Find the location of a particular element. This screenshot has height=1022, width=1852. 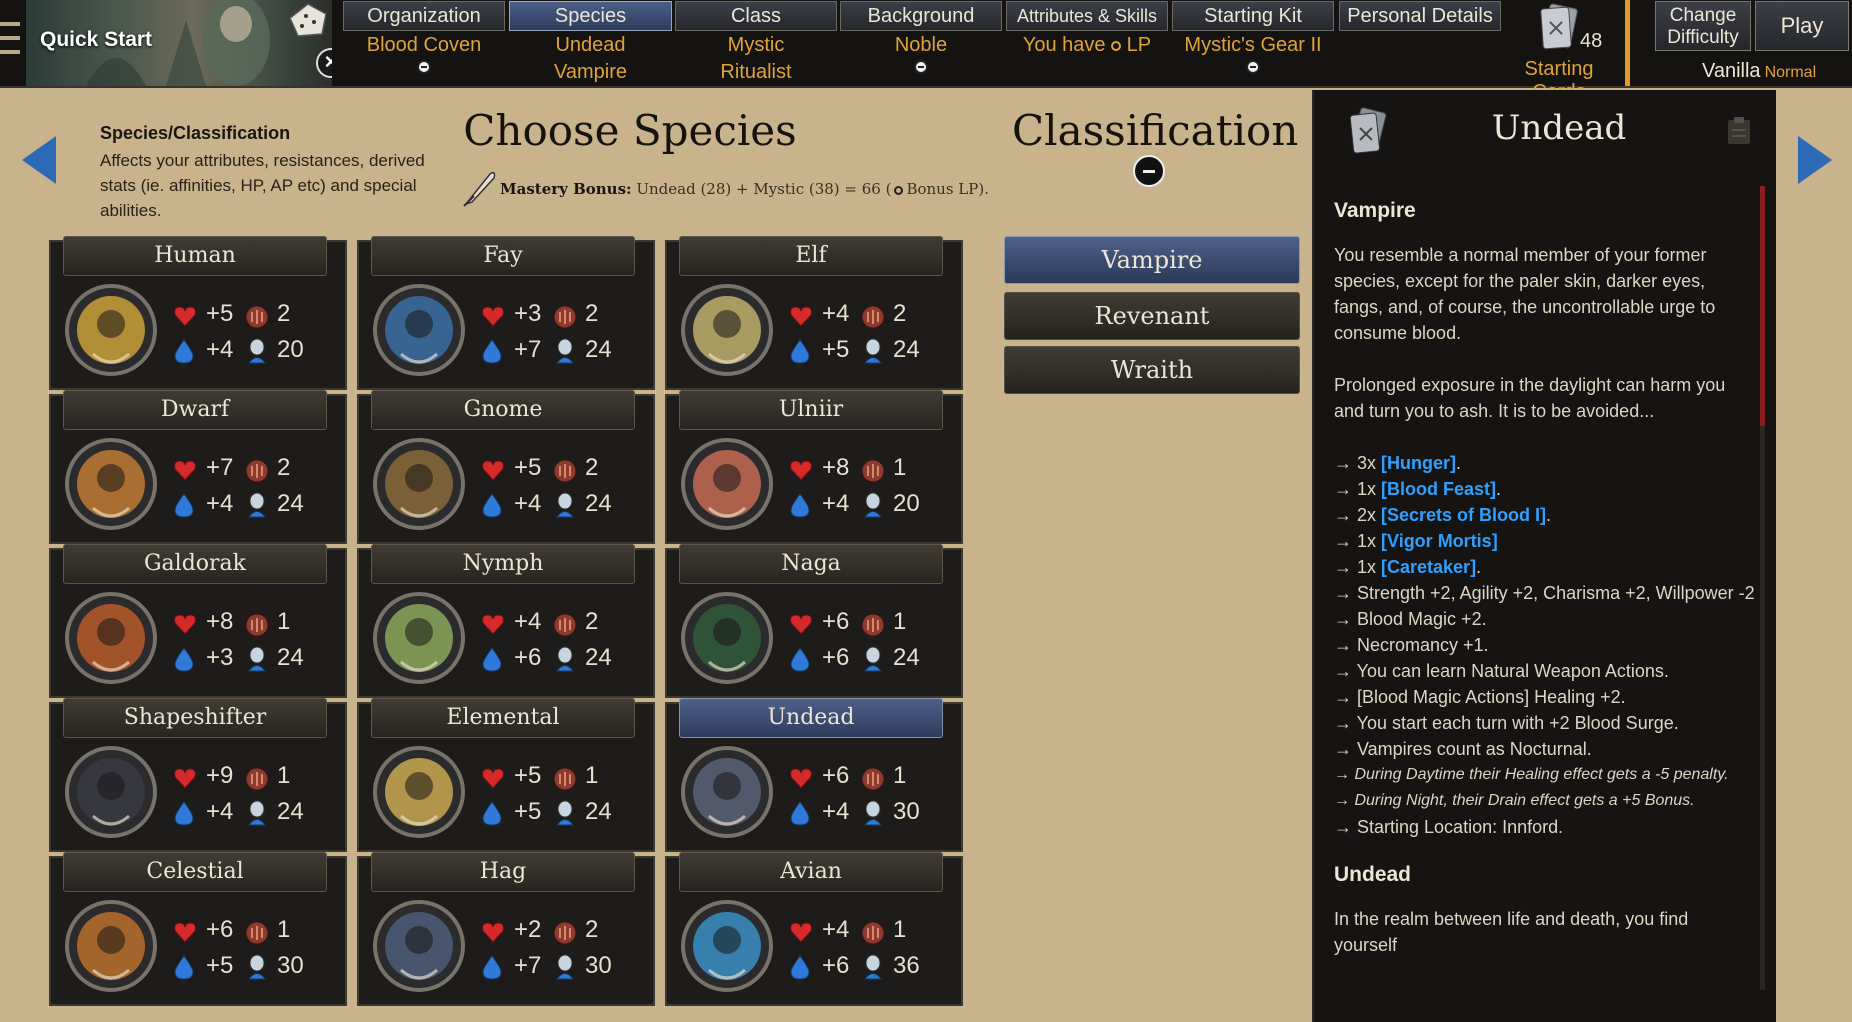

tab-class-value-line1: Mystic is located at coordinates (756, 45).